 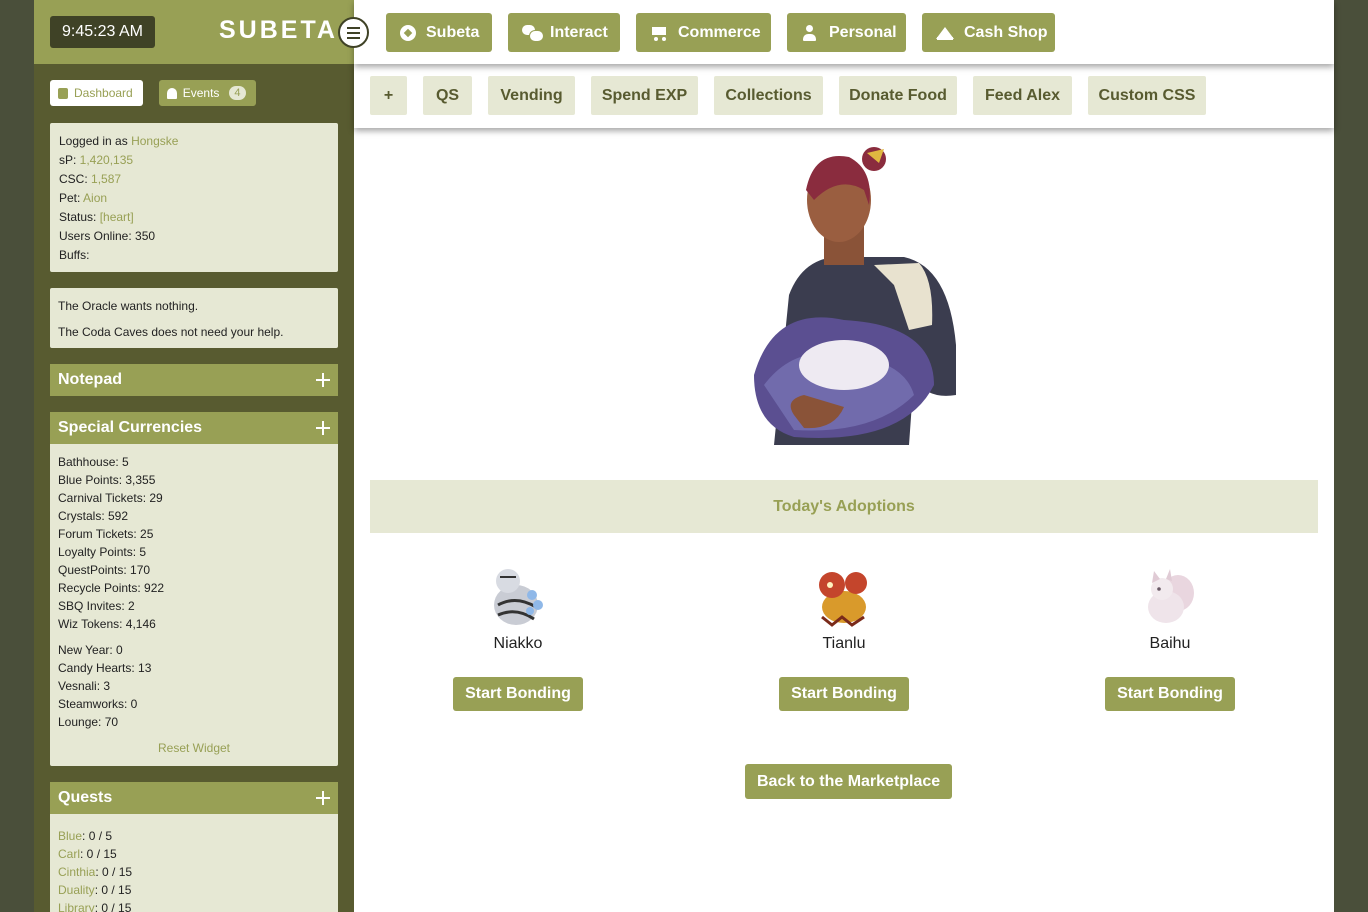 What do you see at coordinates (408, 32) in the screenshot?
I see `compass-icon` at bounding box center [408, 32].